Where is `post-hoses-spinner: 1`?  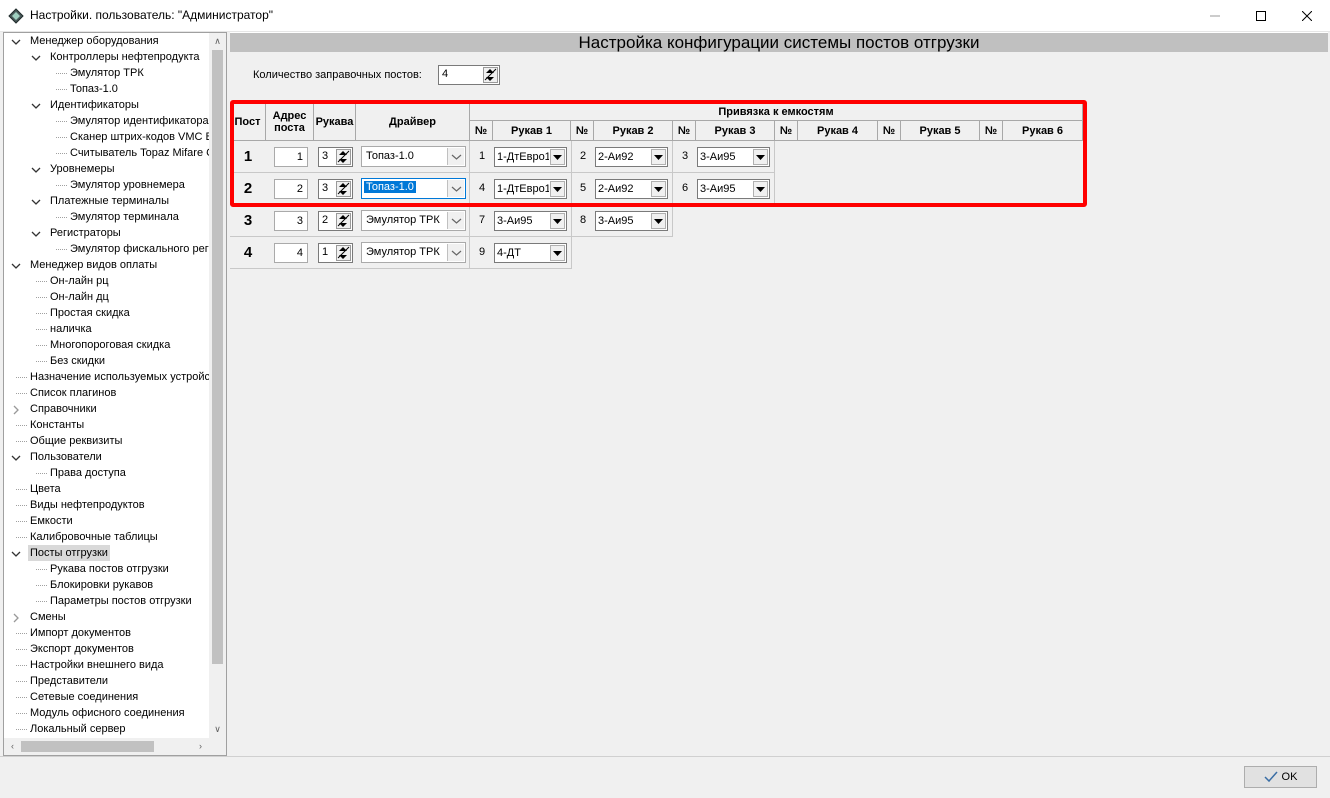 post-hoses-spinner: 1 is located at coordinates (335, 253).